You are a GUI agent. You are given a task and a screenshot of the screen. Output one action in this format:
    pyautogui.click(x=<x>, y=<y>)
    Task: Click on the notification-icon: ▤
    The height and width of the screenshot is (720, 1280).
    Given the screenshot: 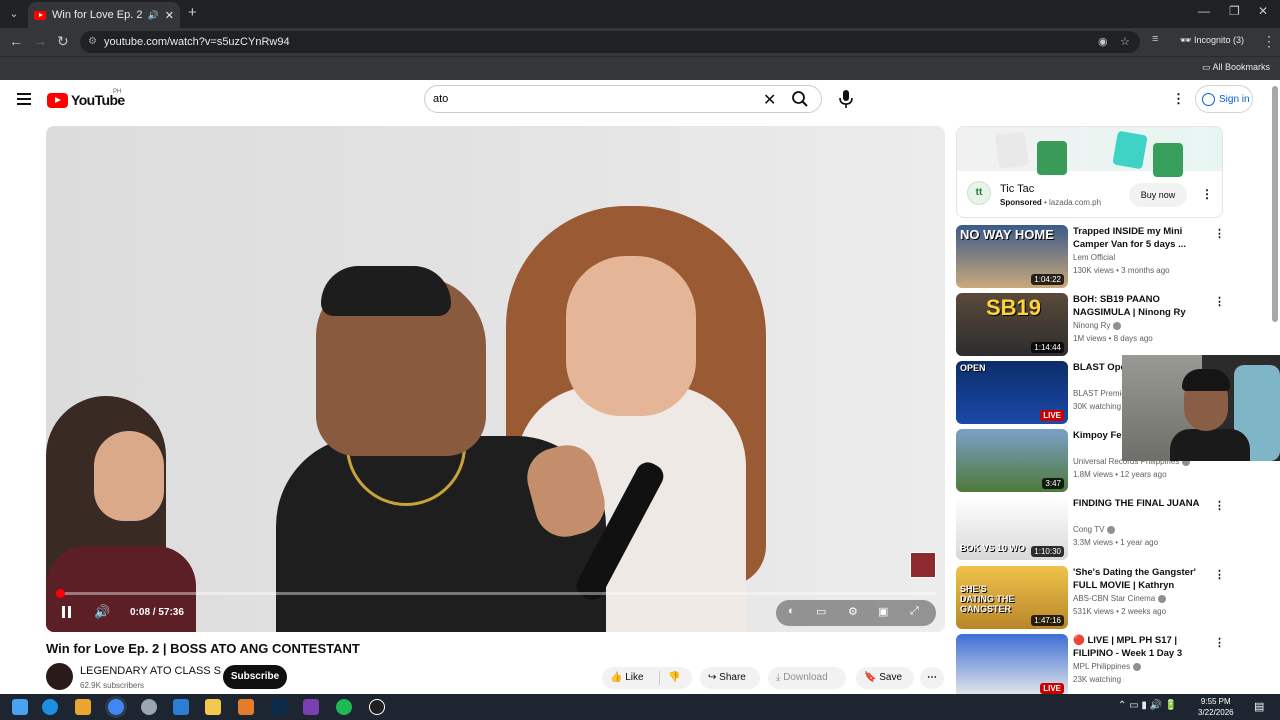 What is the action you would take?
    pyautogui.click(x=1259, y=706)
    